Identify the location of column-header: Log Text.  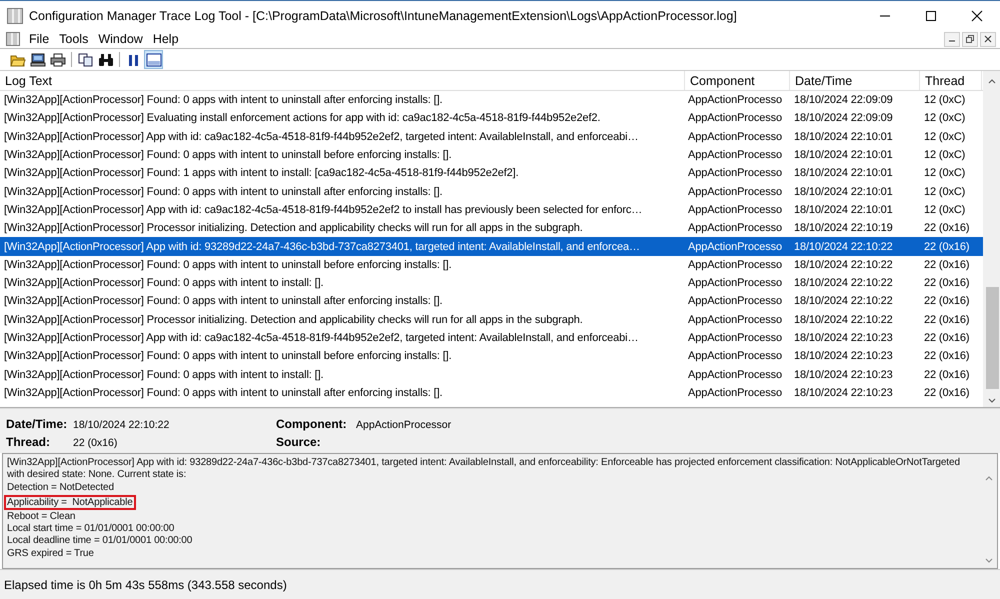
(342, 80).